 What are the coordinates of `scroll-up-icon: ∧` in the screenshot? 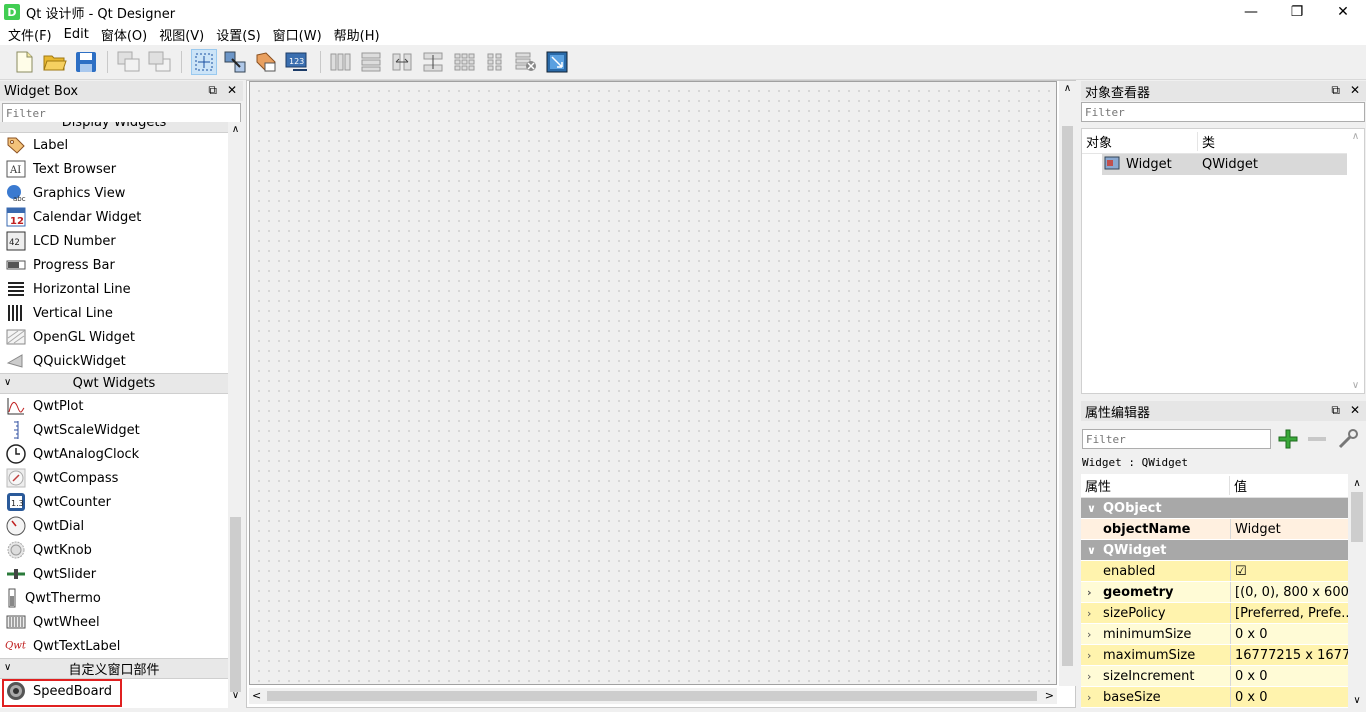 It's located at (1355, 136).